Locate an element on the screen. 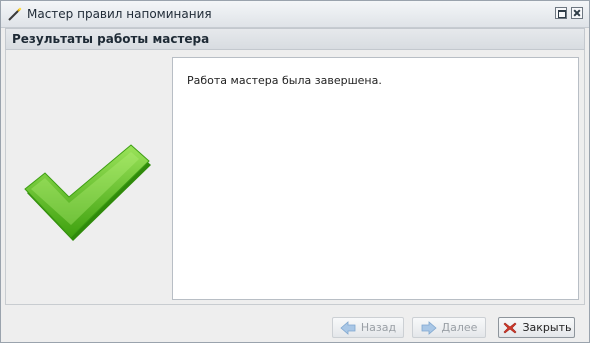 The height and width of the screenshot is (343, 590). window-title: Мастер правил напоминания is located at coordinates (119, 14).